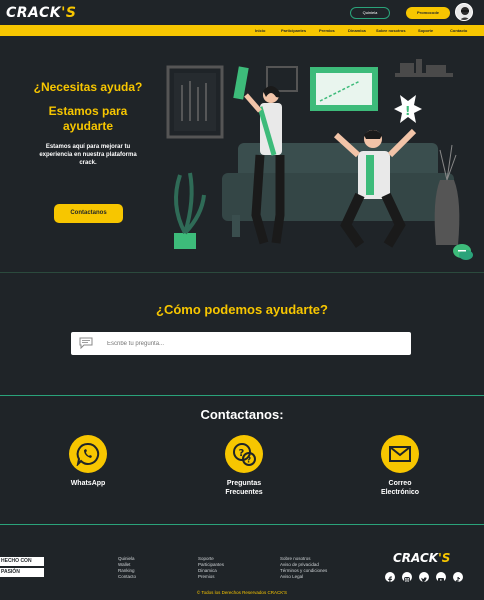 Image resolution: width=484 pixels, height=600 pixels. Describe the element at coordinates (88, 454) in the screenshot. I see `whatsapp-icon` at that location.